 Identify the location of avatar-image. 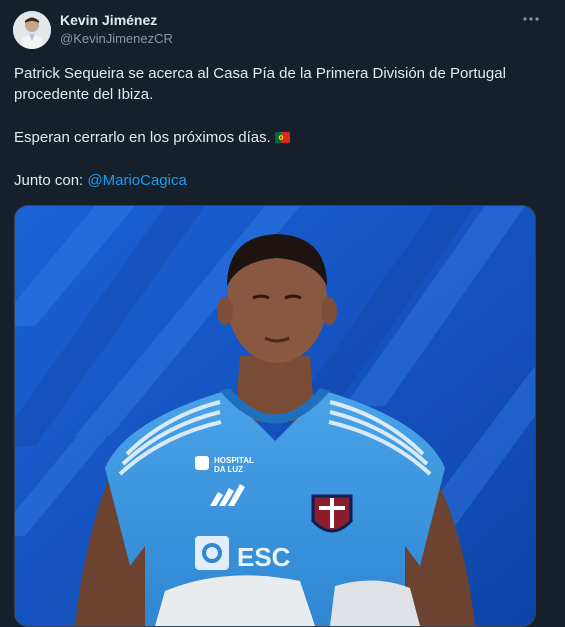
(32, 30).